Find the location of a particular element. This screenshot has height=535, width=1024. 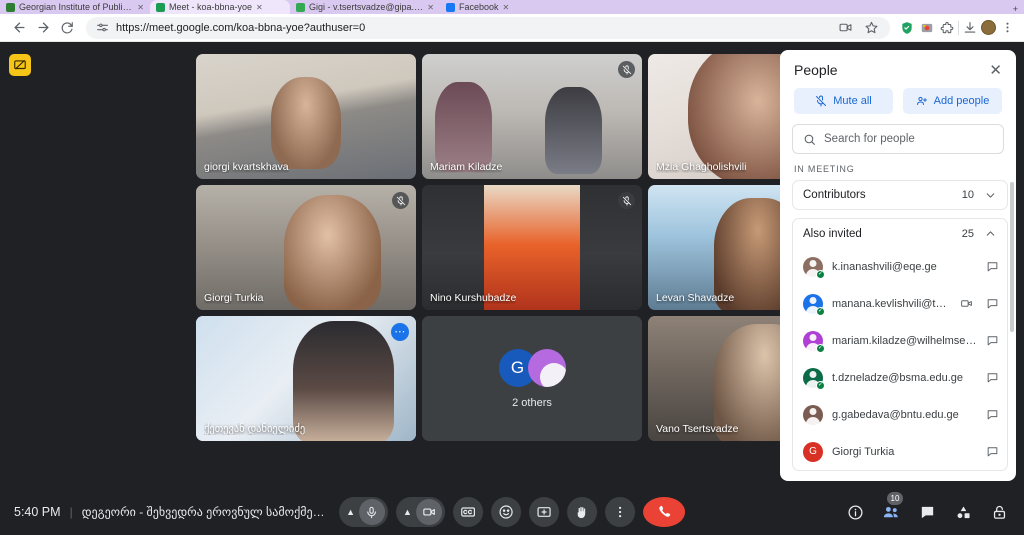

presentation-blocked-icon is located at coordinates (20, 65).